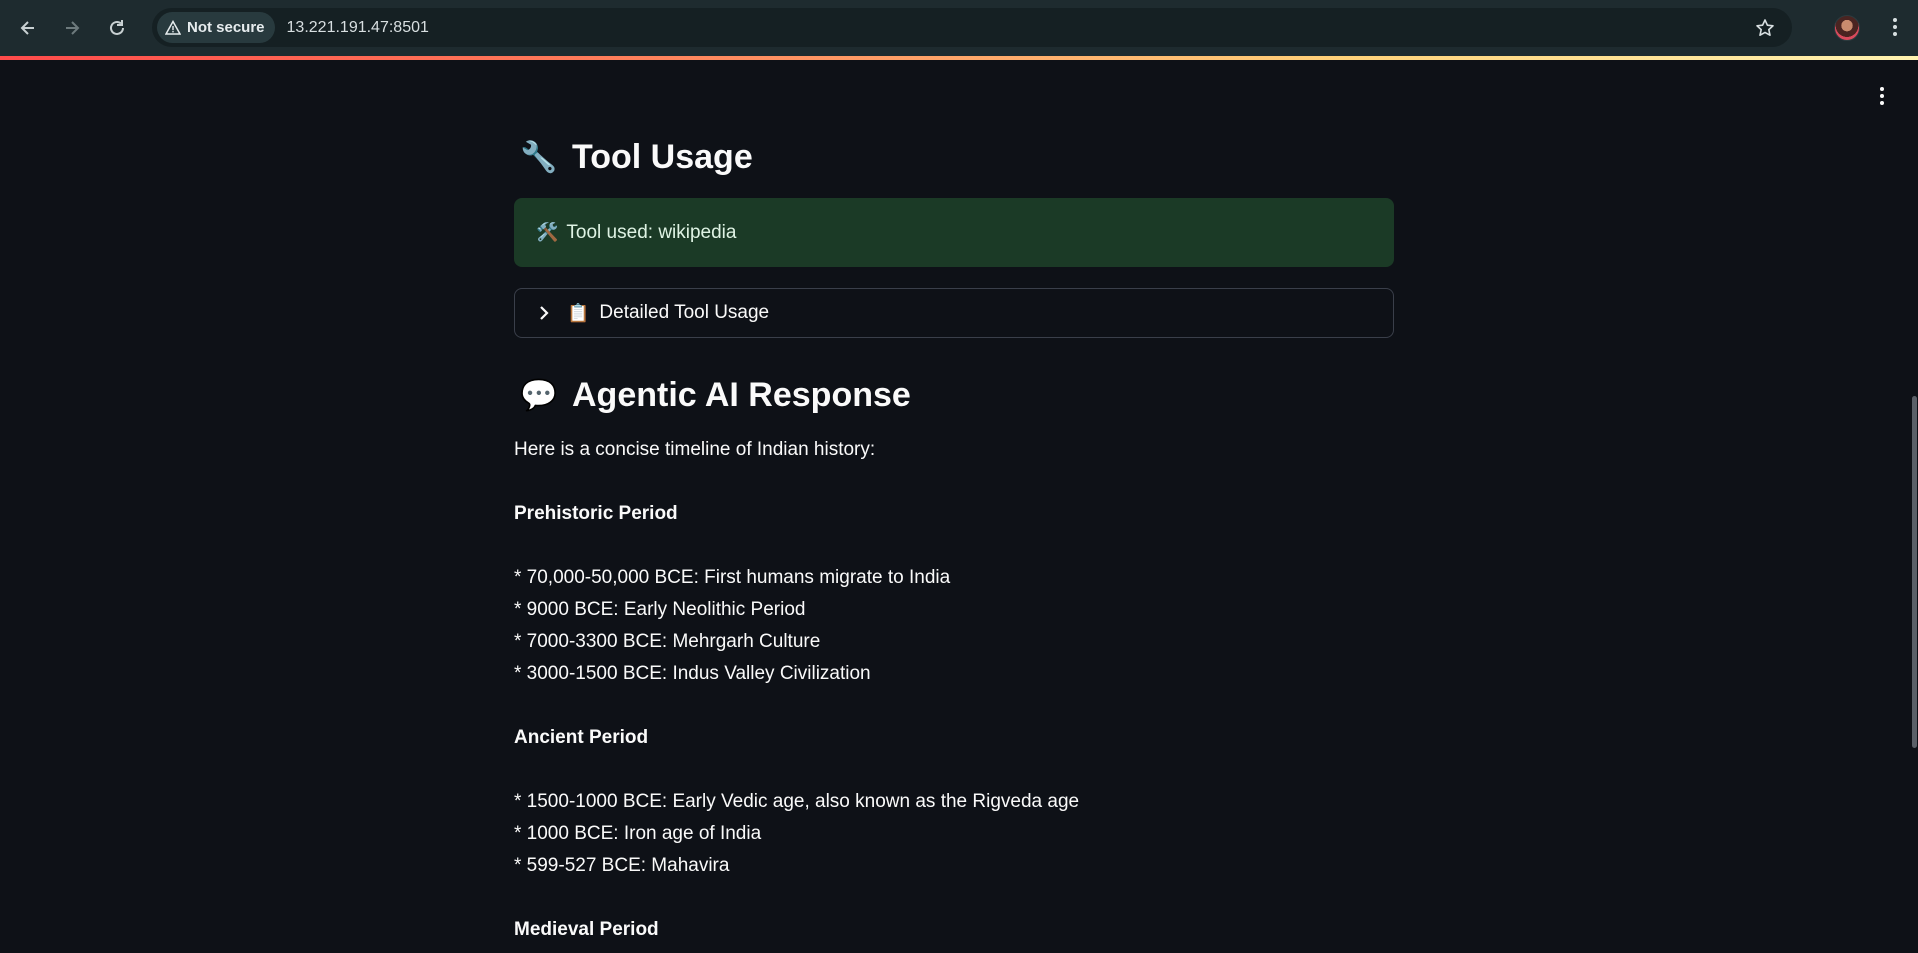 The width and height of the screenshot is (1918, 953). I want to click on chevron-right-icon, so click(544, 313).